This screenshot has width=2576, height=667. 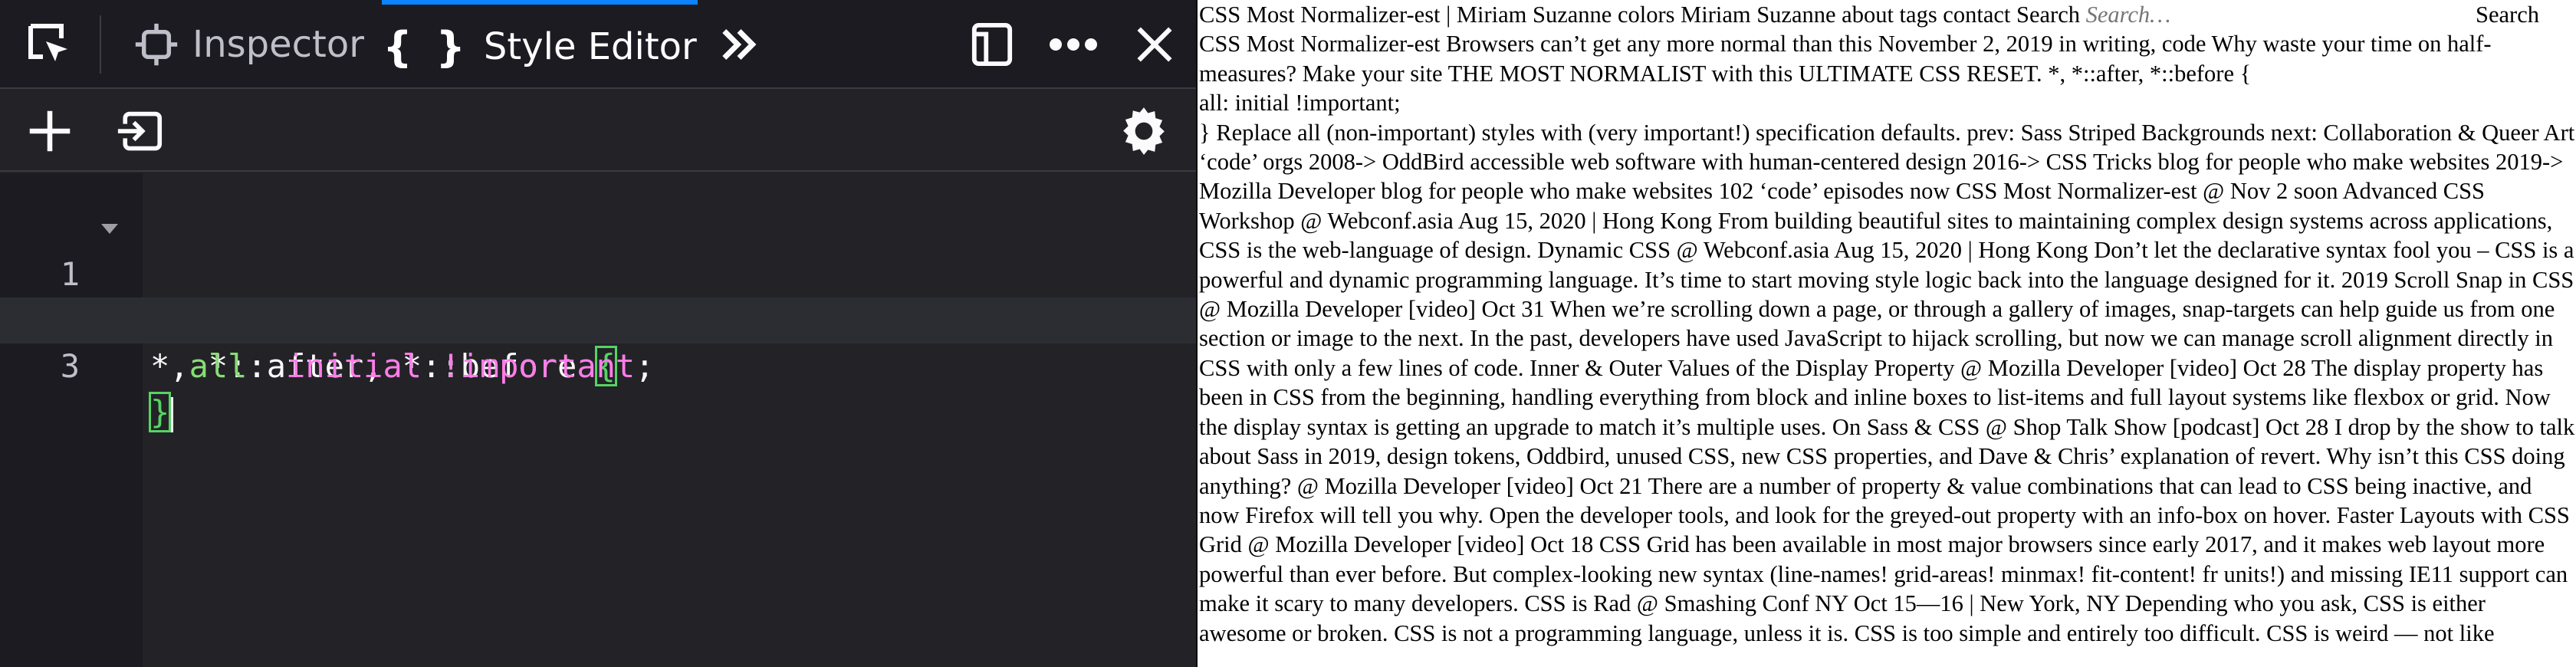 I want to click on close-devtools-button, so click(x=1154, y=44).